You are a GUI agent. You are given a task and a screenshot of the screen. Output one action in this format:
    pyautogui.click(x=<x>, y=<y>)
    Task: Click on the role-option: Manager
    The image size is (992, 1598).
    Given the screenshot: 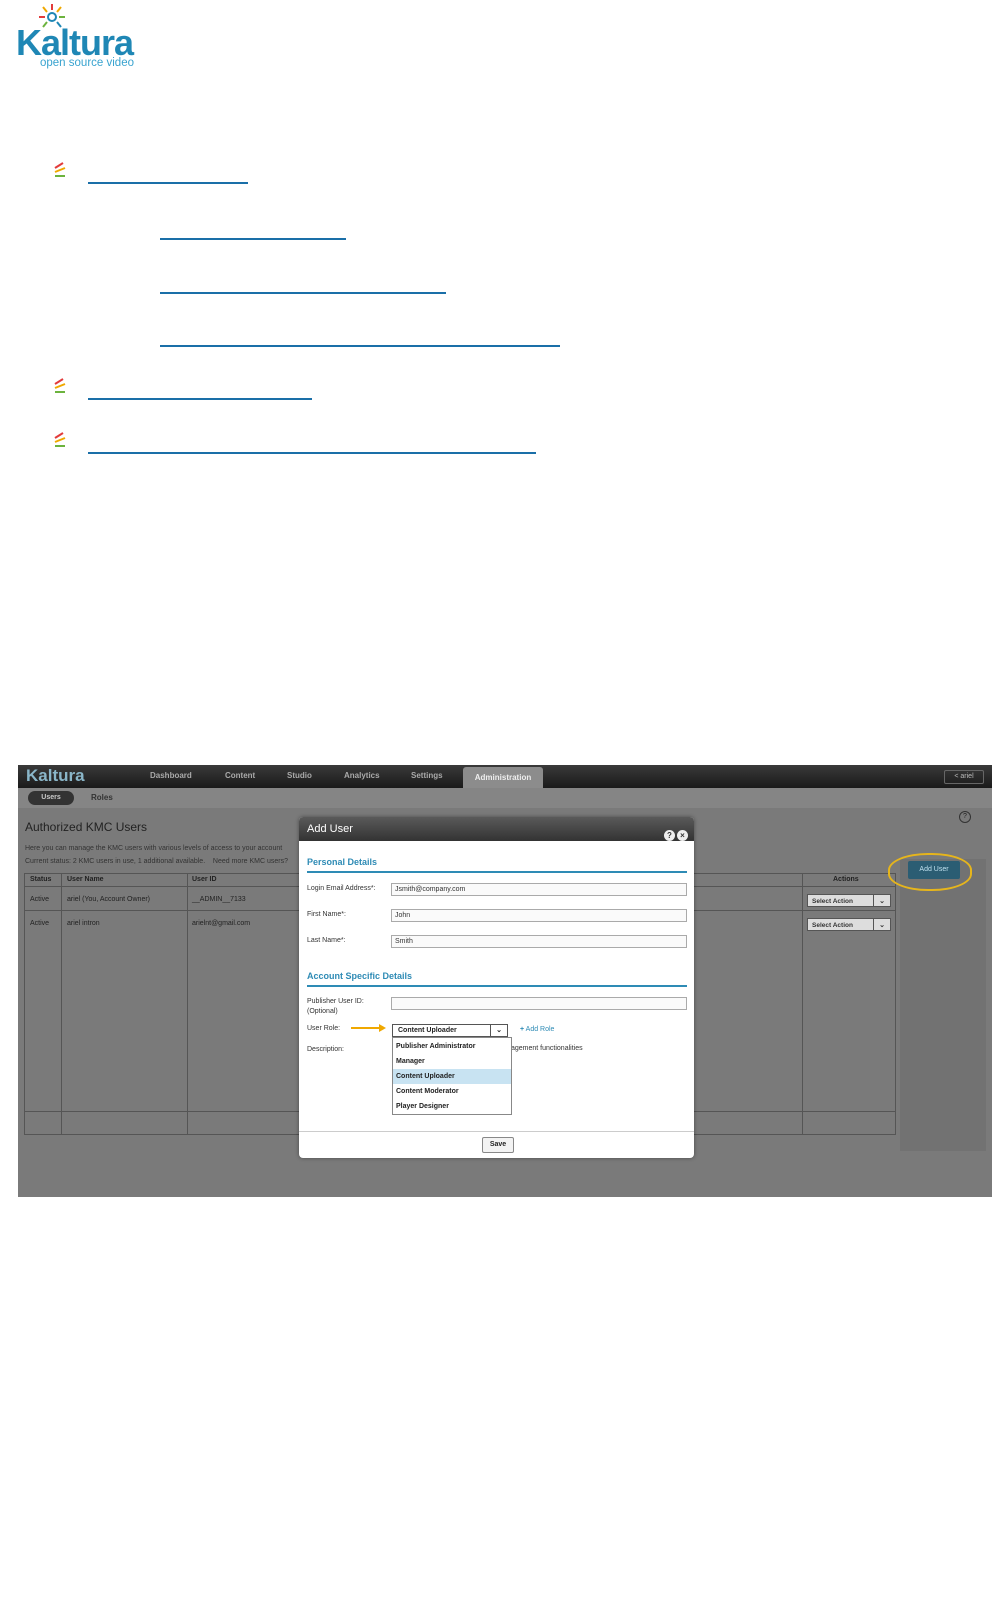 What is the action you would take?
    pyautogui.click(x=452, y=1061)
    